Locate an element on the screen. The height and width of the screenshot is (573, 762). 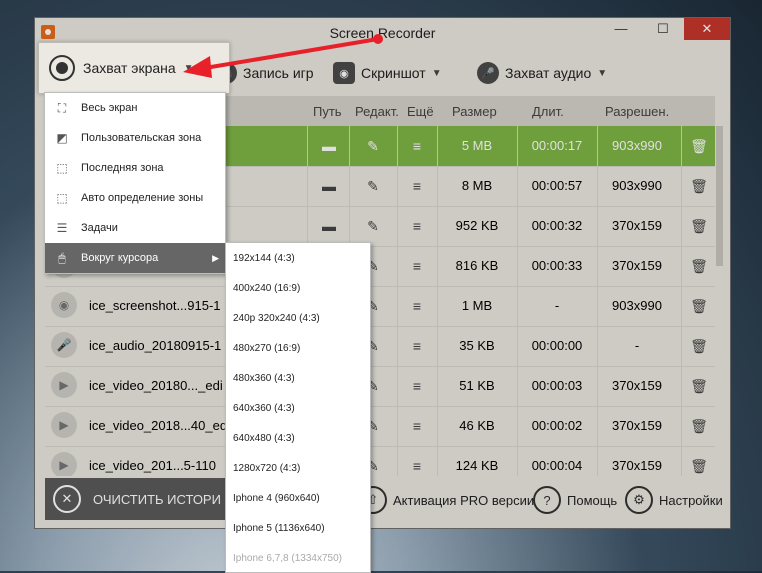
arrow-head is located at coordinates (197, 67).